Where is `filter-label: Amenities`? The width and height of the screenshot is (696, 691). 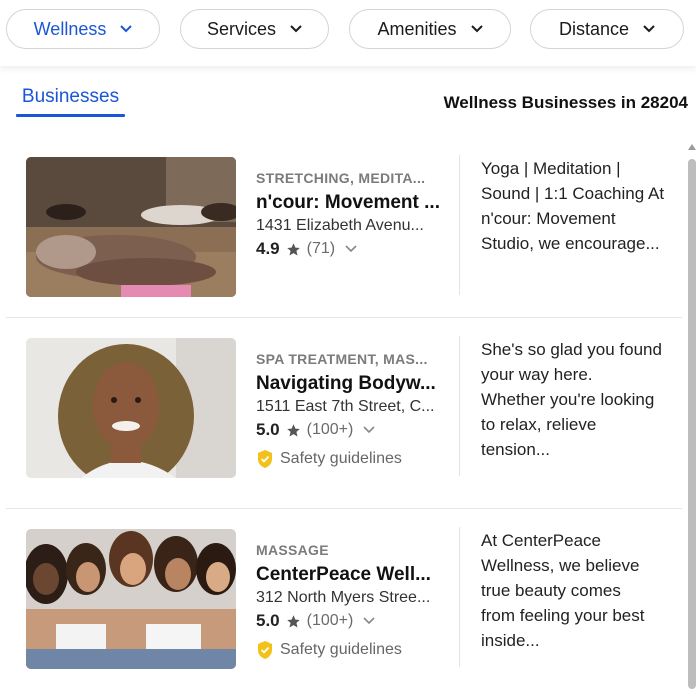 filter-label: Amenities is located at coordinates (417, 28).